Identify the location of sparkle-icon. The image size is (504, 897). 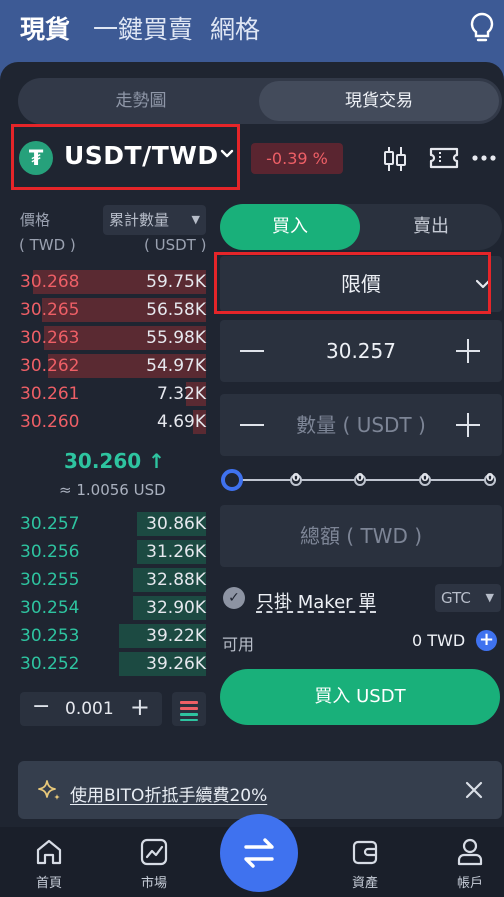
(49, 790).